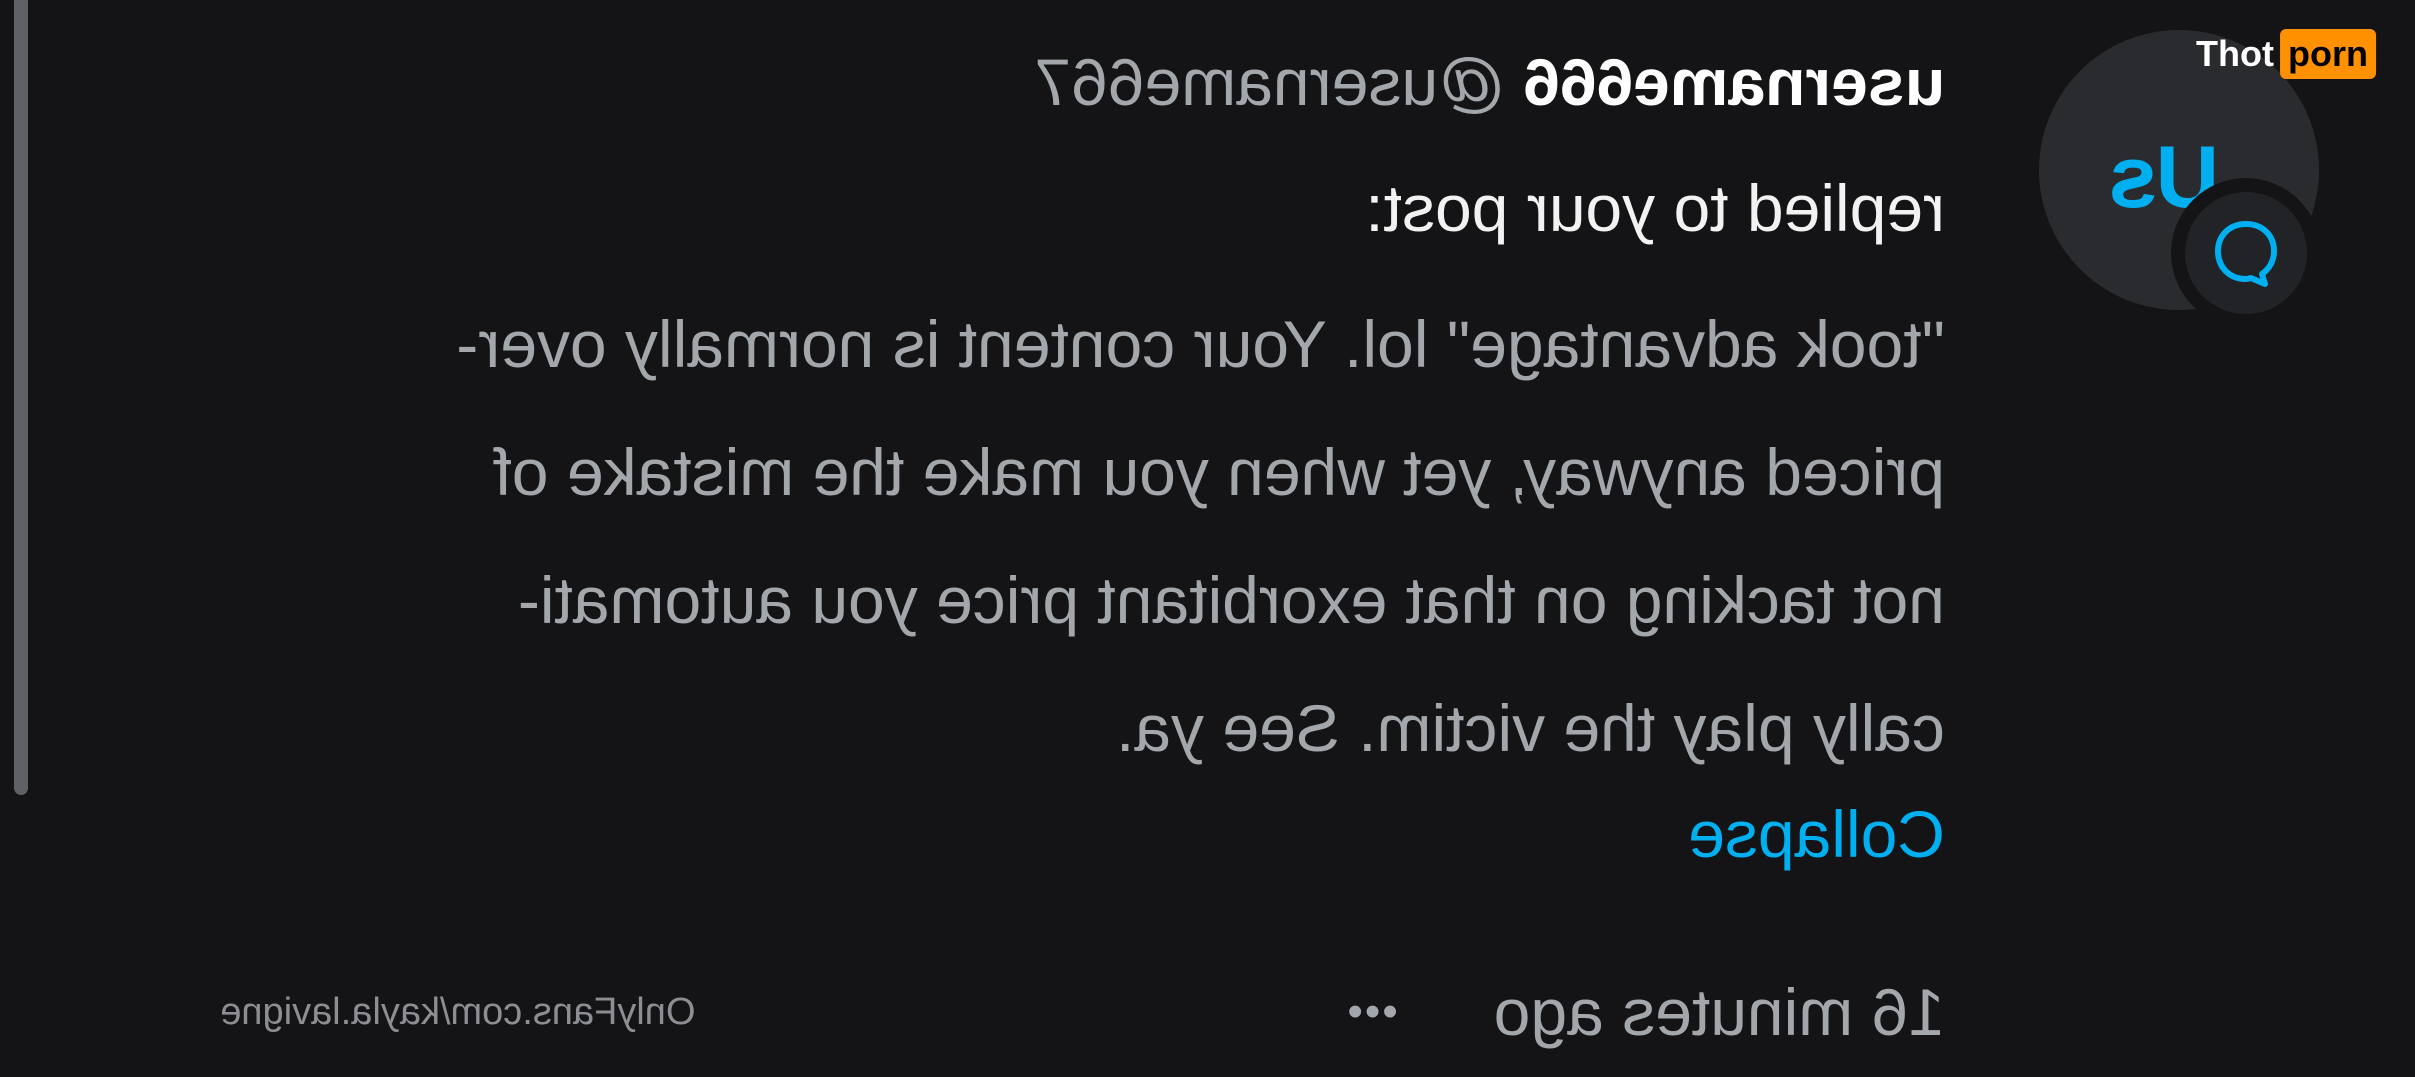 The width and height of the screenshot is (2415, 1077). I want to click on reply-badge, so click(2246, 253).